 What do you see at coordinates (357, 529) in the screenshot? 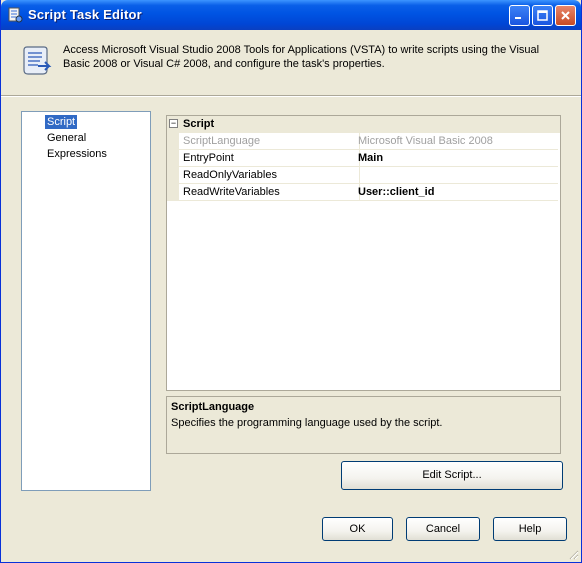
I see `ok-button: OK` at bounding box center [357, 529].